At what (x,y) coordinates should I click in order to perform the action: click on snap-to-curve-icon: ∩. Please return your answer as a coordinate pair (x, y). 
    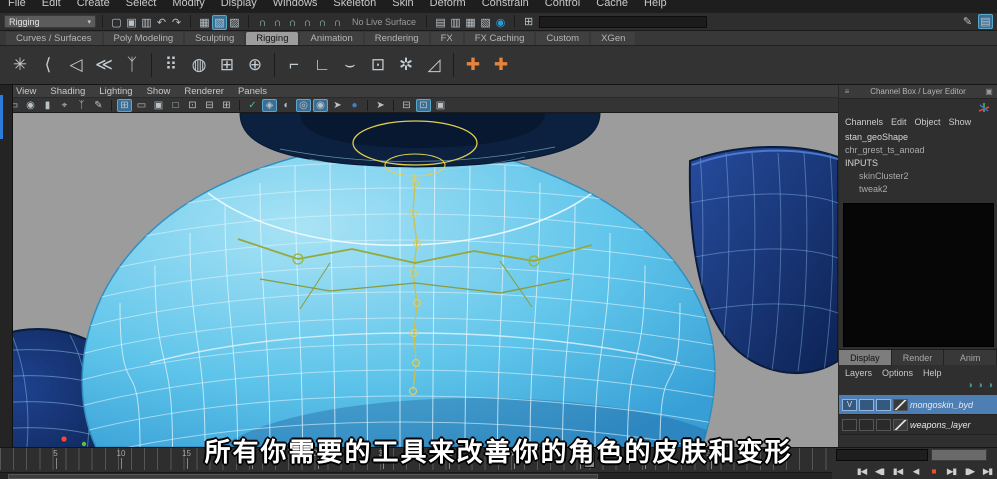
    Looking at the image, I should click on (277, 22).